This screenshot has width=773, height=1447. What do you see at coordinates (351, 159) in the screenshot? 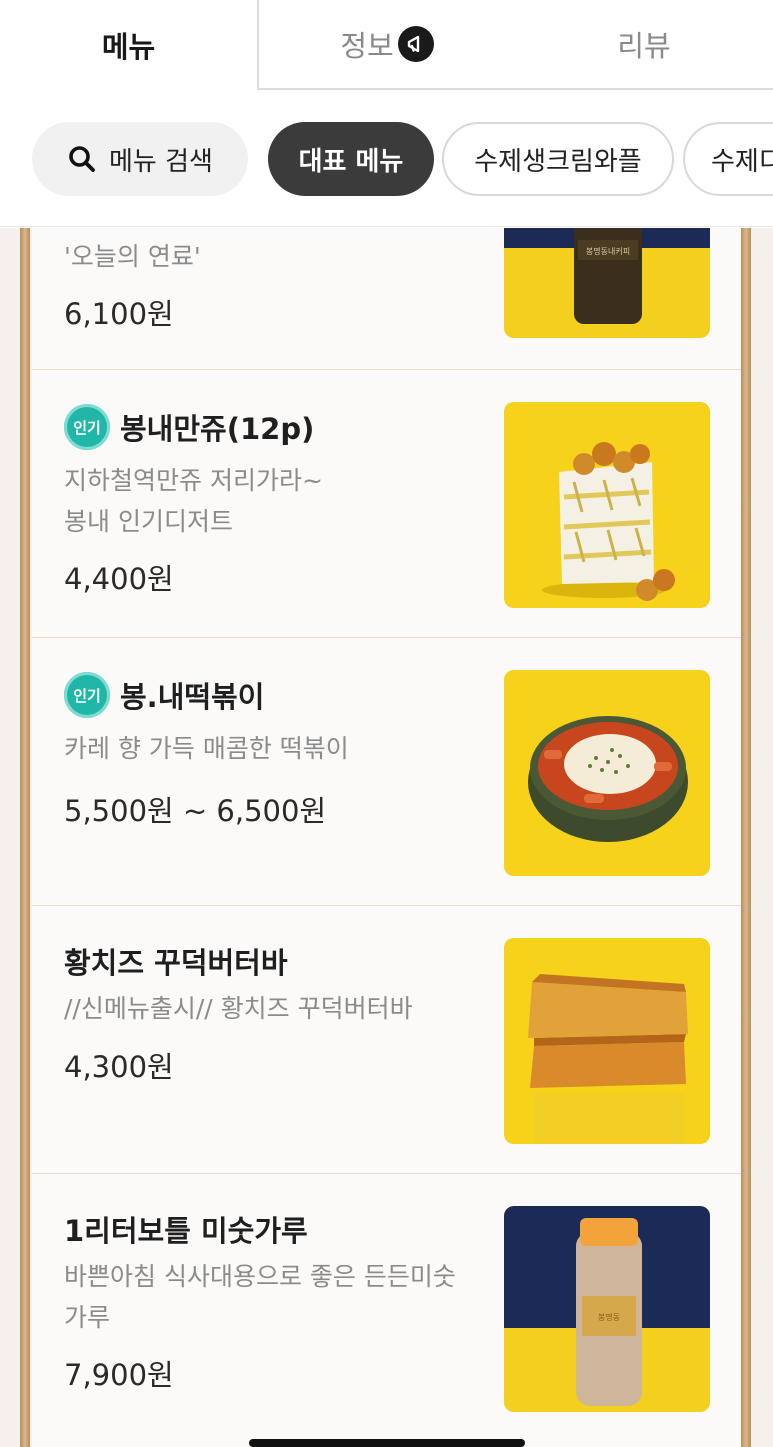
I see `chip-signature-menu: 대표 메뉴` at bounding box center [351, 159].